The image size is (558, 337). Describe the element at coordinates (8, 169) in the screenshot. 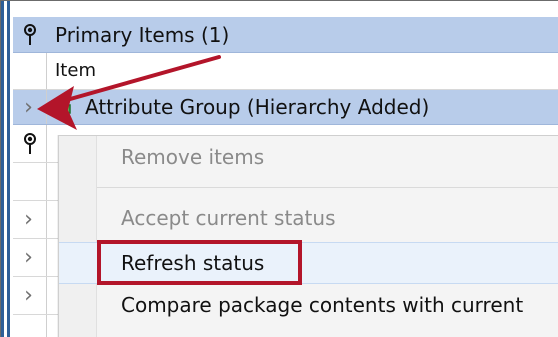

I see `left-rail-inner` at that location.